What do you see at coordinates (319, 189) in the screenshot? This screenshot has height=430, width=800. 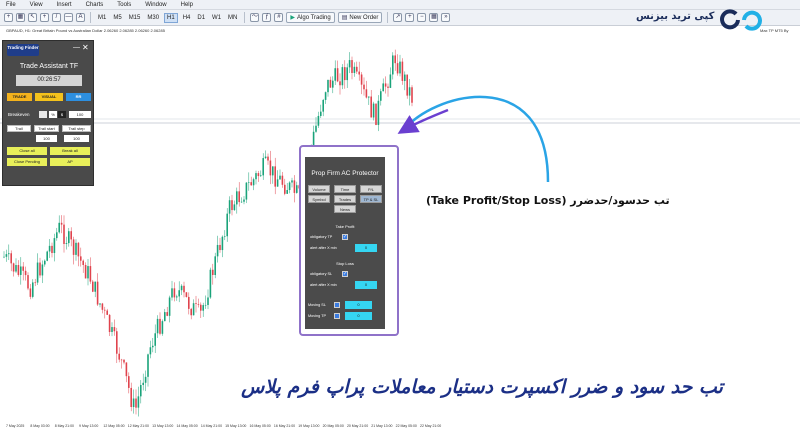 I see `tab-volume: Volume` at bounding box center [319, 189].